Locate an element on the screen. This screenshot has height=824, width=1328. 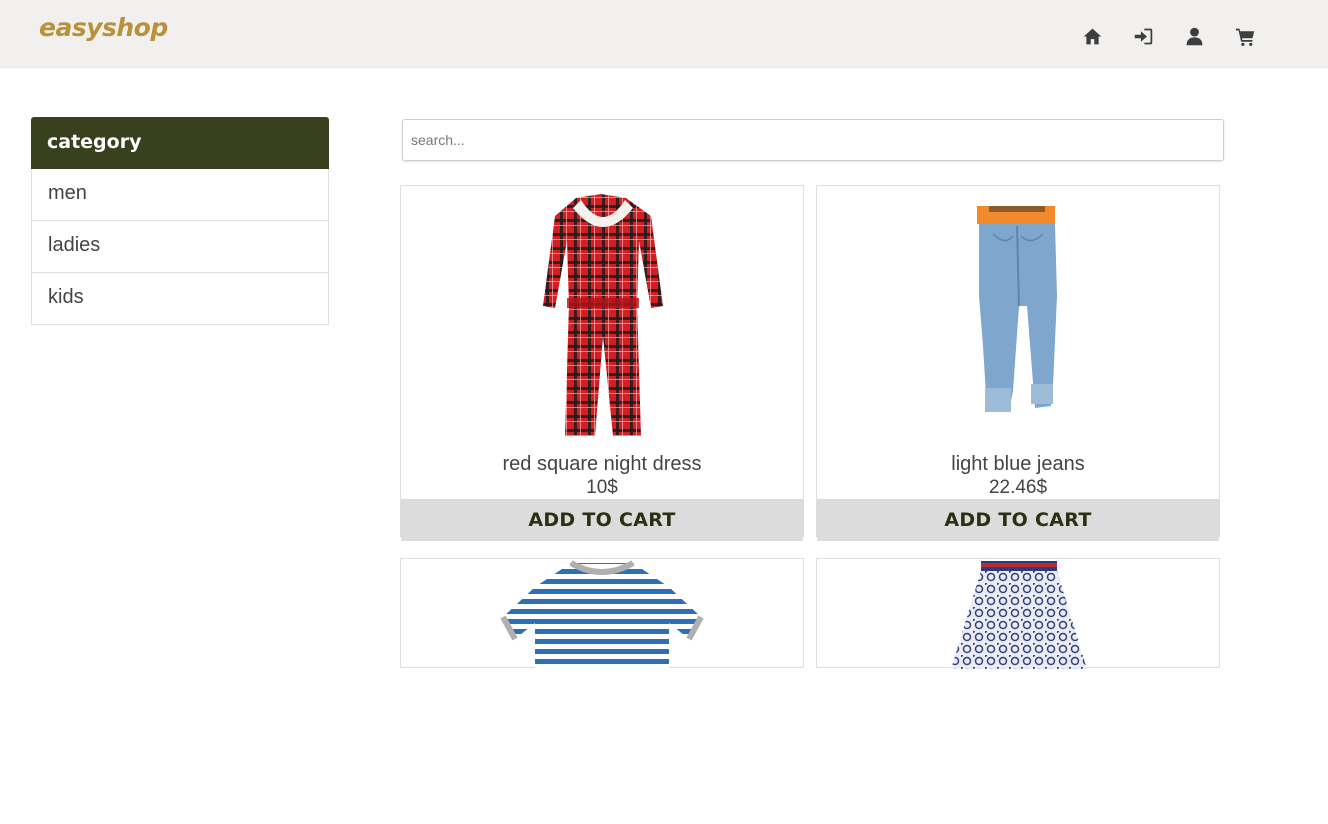
product-price: 22.46$ is located at coordinates (1018, 487).